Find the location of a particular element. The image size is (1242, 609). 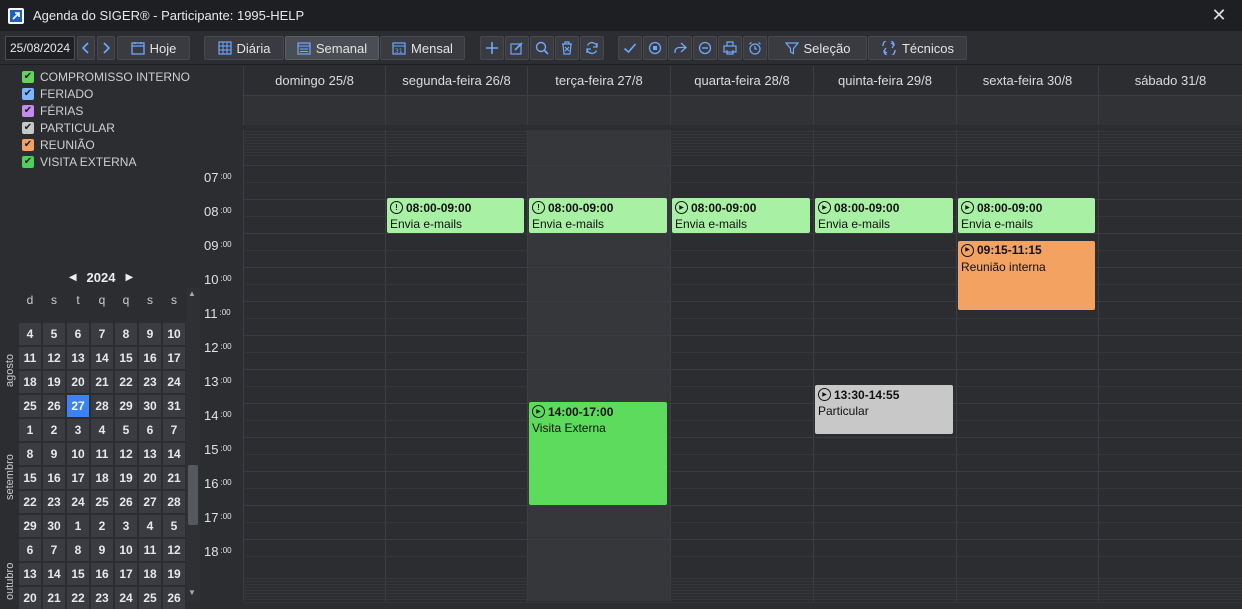

scroll-down-icon: ▼ is located at coordinates (192, 592).